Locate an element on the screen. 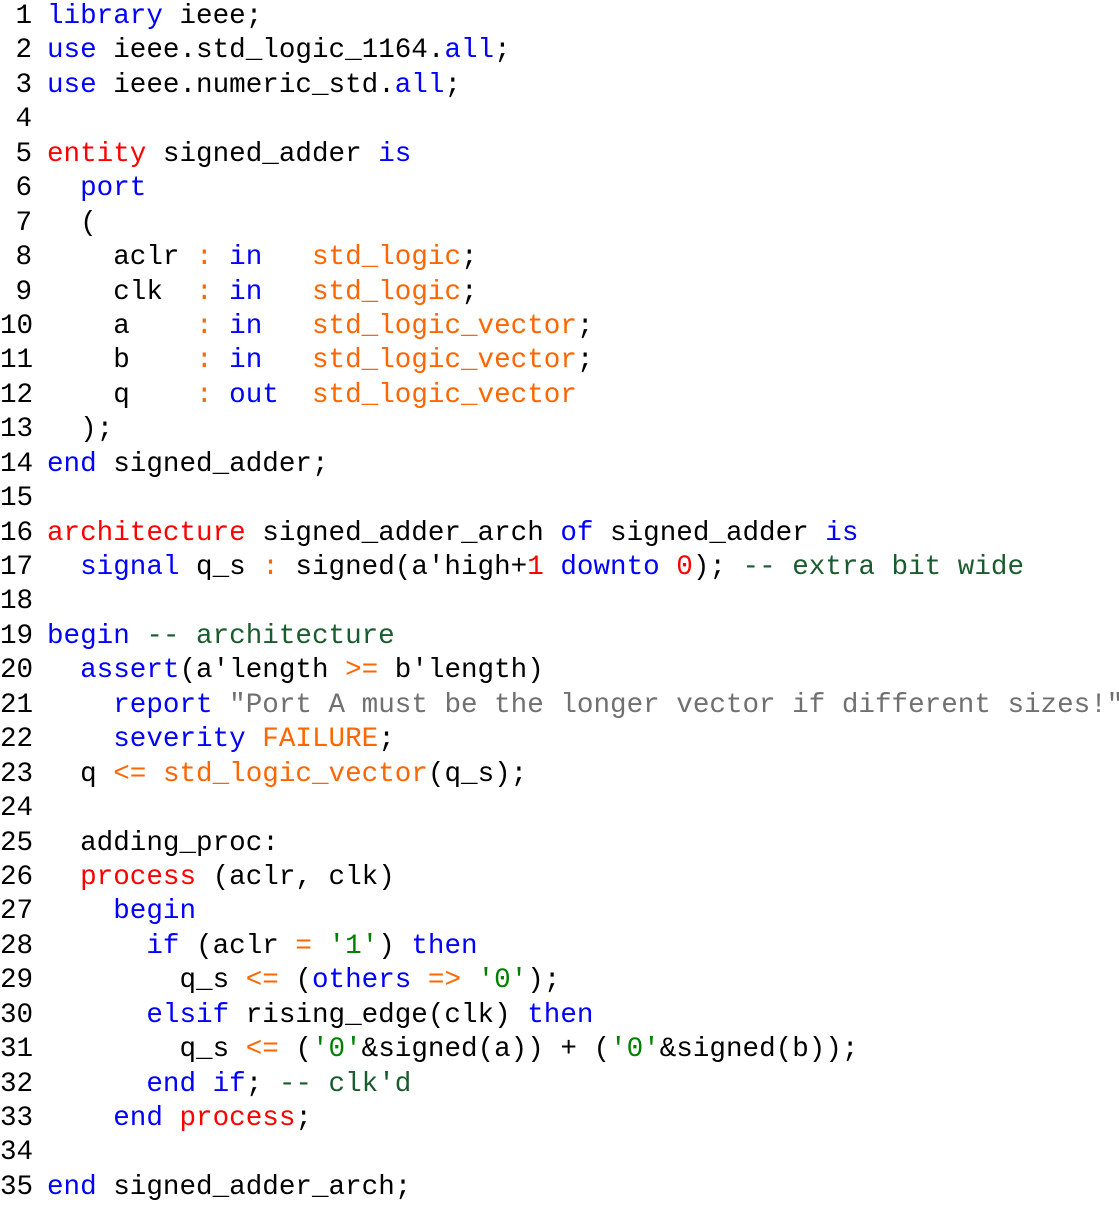 The image size is (1119, 1205). code-text: &signed(b)); is located at coordinates (759, 1050).